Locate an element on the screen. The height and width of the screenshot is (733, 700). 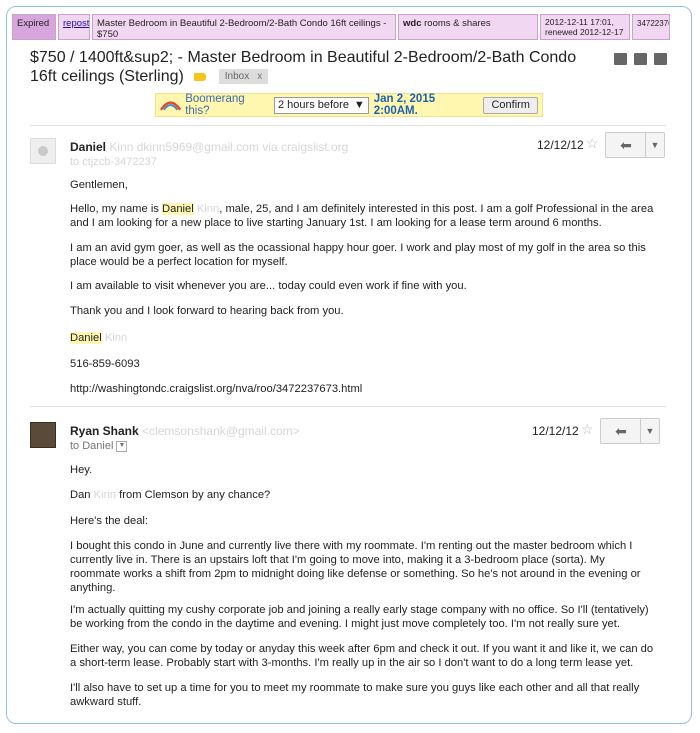
body-text: Dan is located at coordinates (82, 495).